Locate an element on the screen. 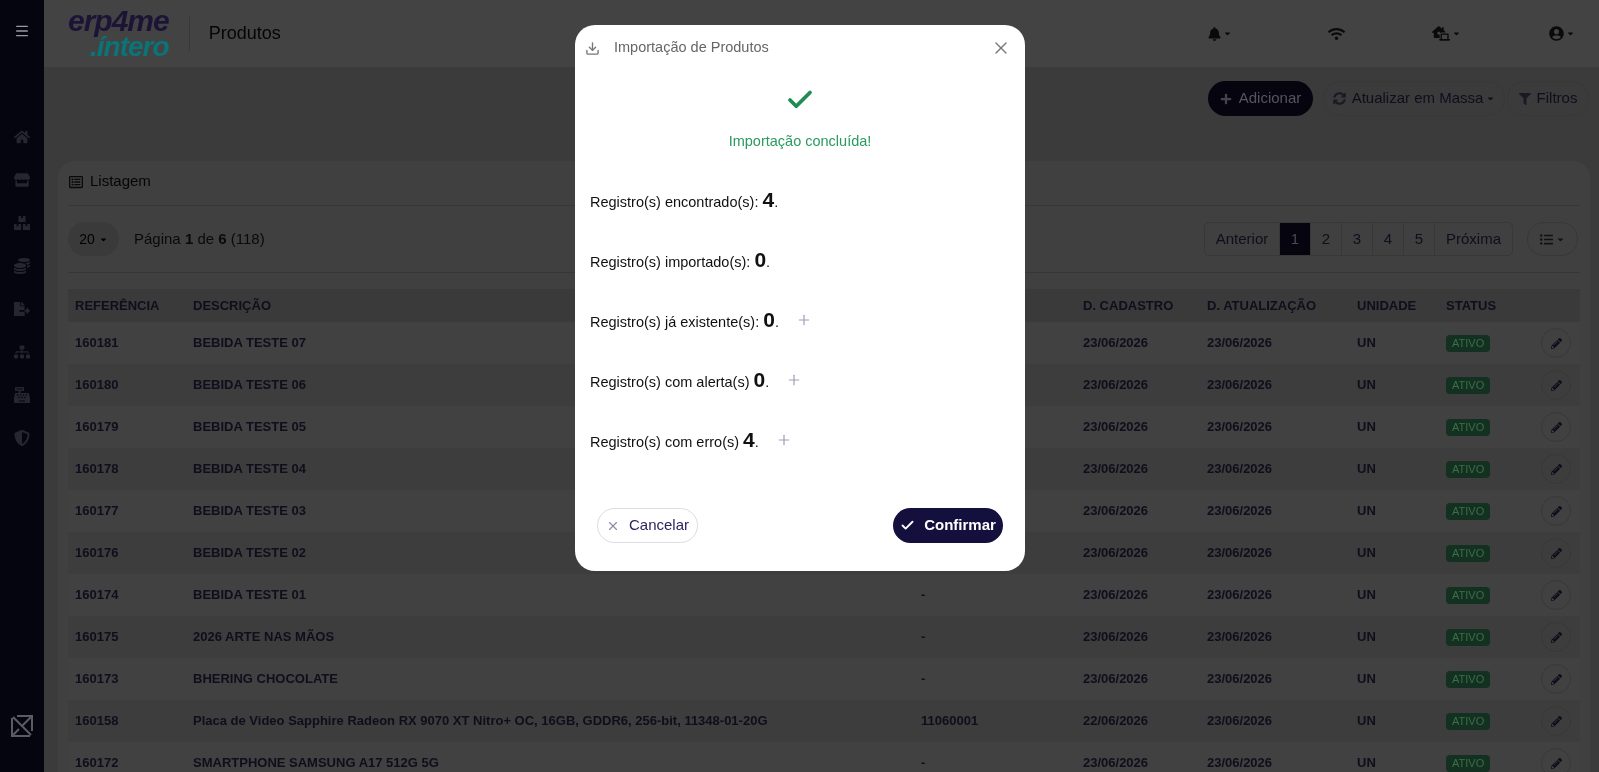 The width and height of the screenshot is (1599, 772). refresh-icon is located at coordinates (1339, 98).